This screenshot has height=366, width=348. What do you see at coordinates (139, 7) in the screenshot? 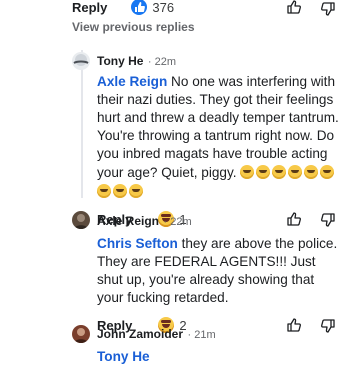
I see `like-reaction-icon` at bounding box center [139, 7].